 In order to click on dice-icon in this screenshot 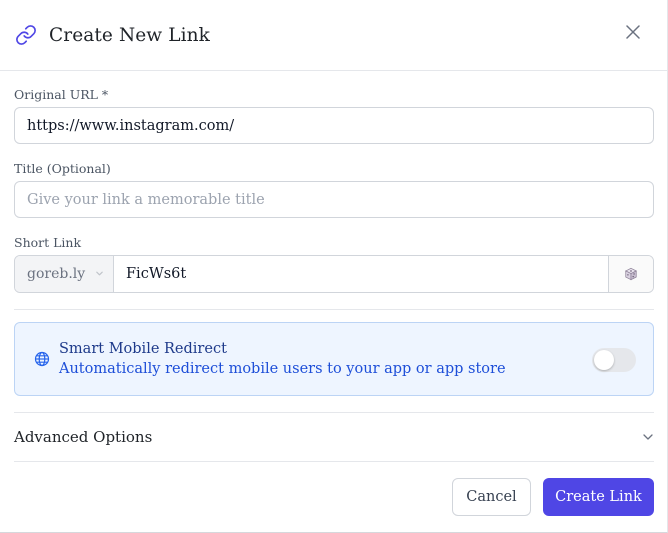, I will do `click(631, 274)`.